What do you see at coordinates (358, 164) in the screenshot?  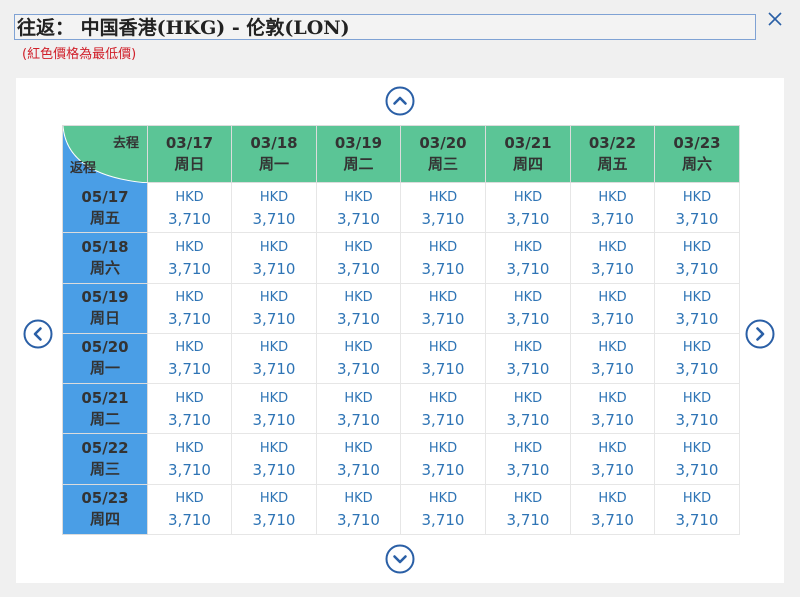 I see `outbound-weekday: 周二` at bounding box center [358, 164].